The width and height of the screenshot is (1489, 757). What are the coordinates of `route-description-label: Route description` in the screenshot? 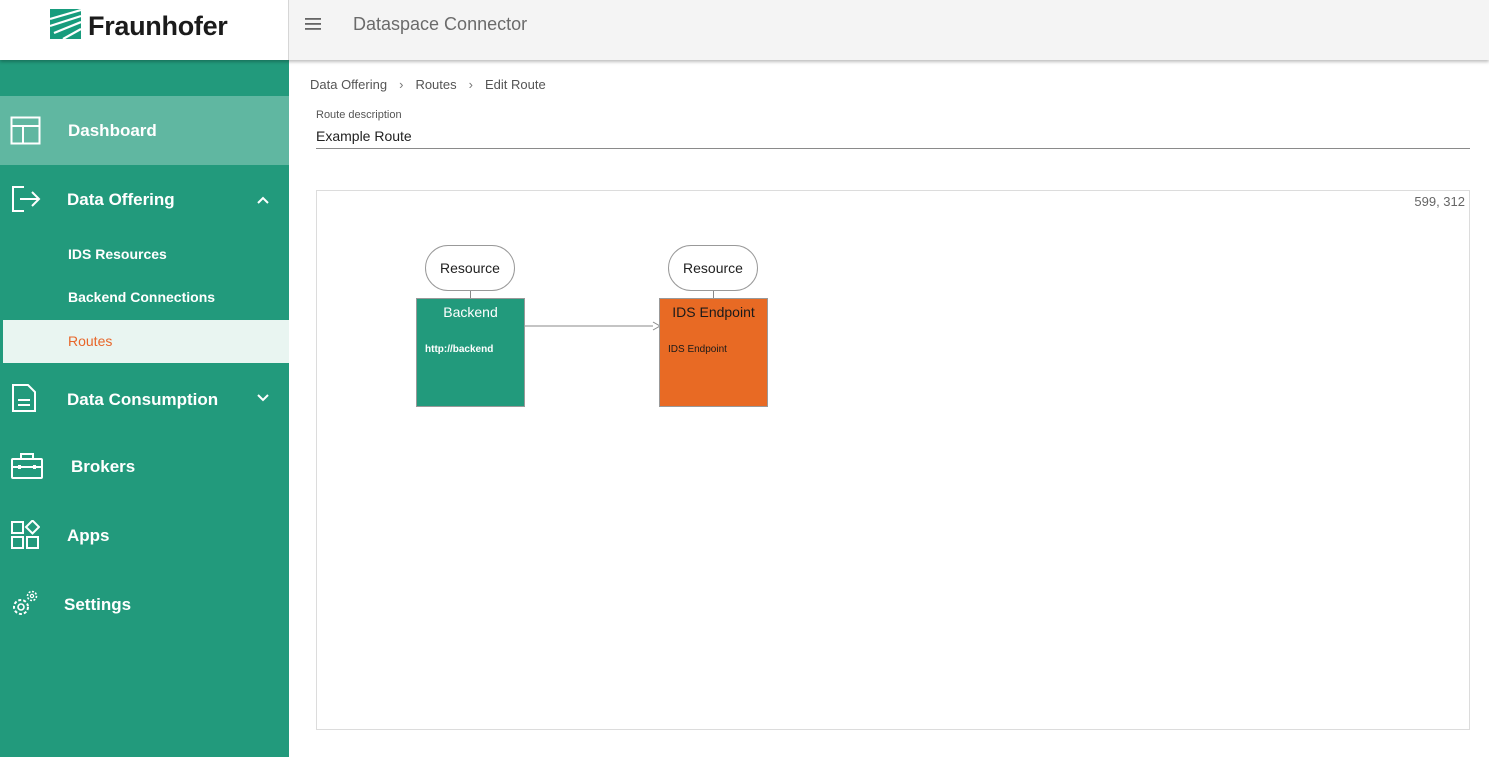 It's located at (359, 115).